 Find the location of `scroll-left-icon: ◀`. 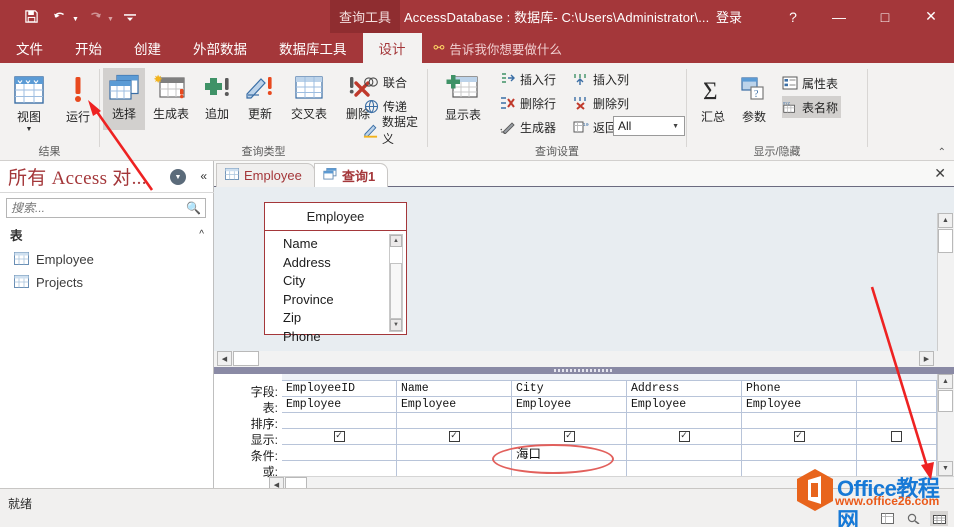

scroll-left-icon: ◀ is located at coordinates (224, 358).